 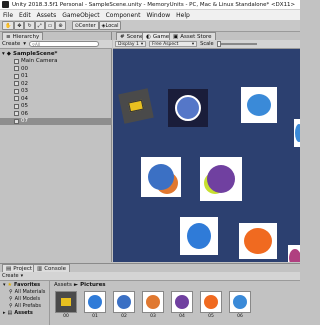 What do you see at coordinates (55, 268) in the screenshot?
I see `console-tab-label: Console` at bounding box center [55, 268].